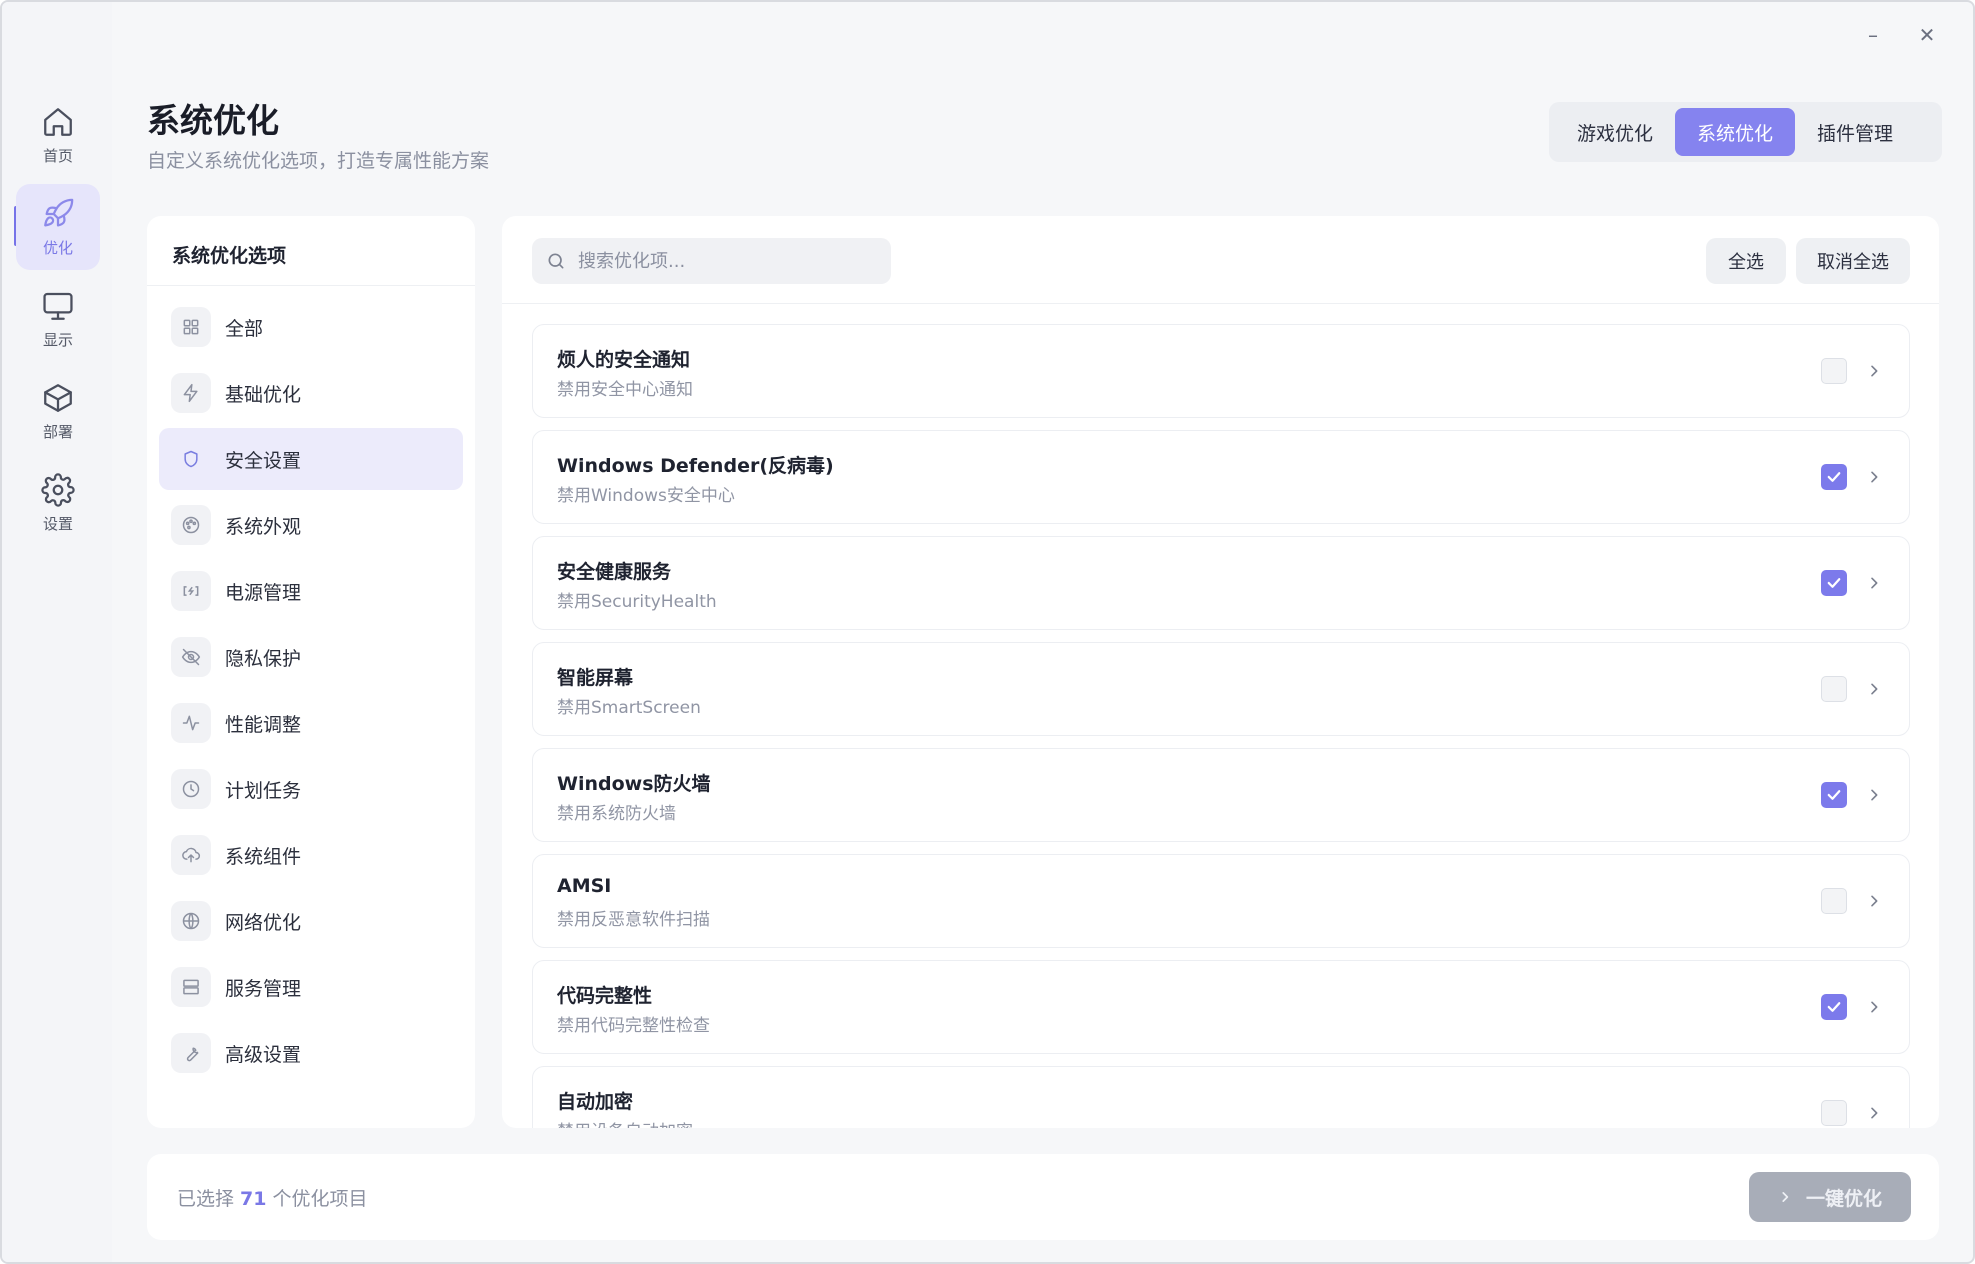 The image size is (1975, 1264). I want to click on nav-rail: 首页 优化 显示 部署 设置, so click(57, 632).